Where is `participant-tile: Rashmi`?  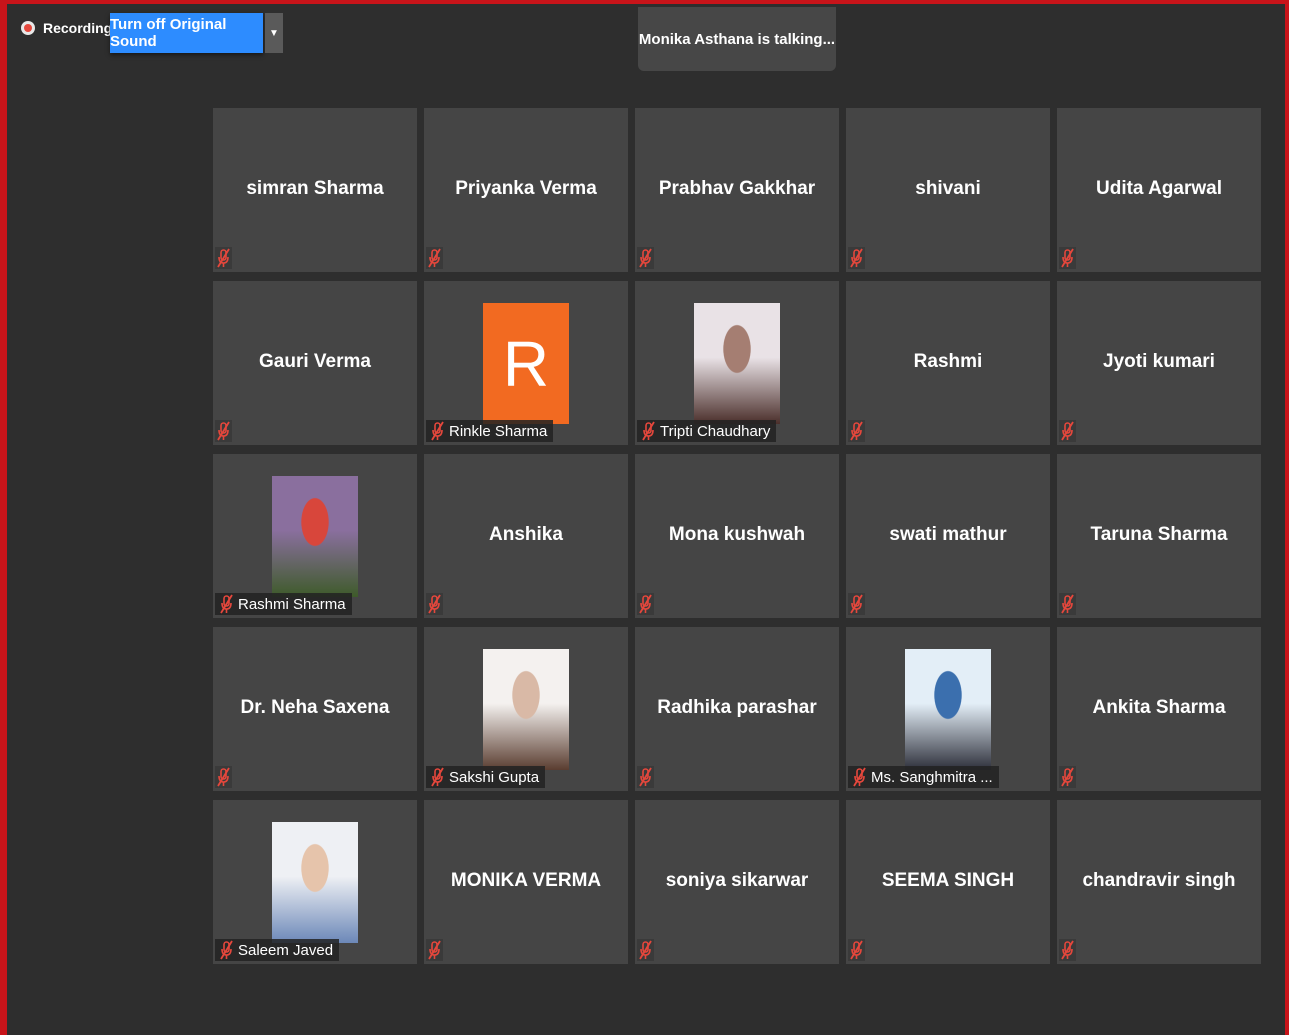
participant-tile: Rashmi is located at coordinates (948, 363).